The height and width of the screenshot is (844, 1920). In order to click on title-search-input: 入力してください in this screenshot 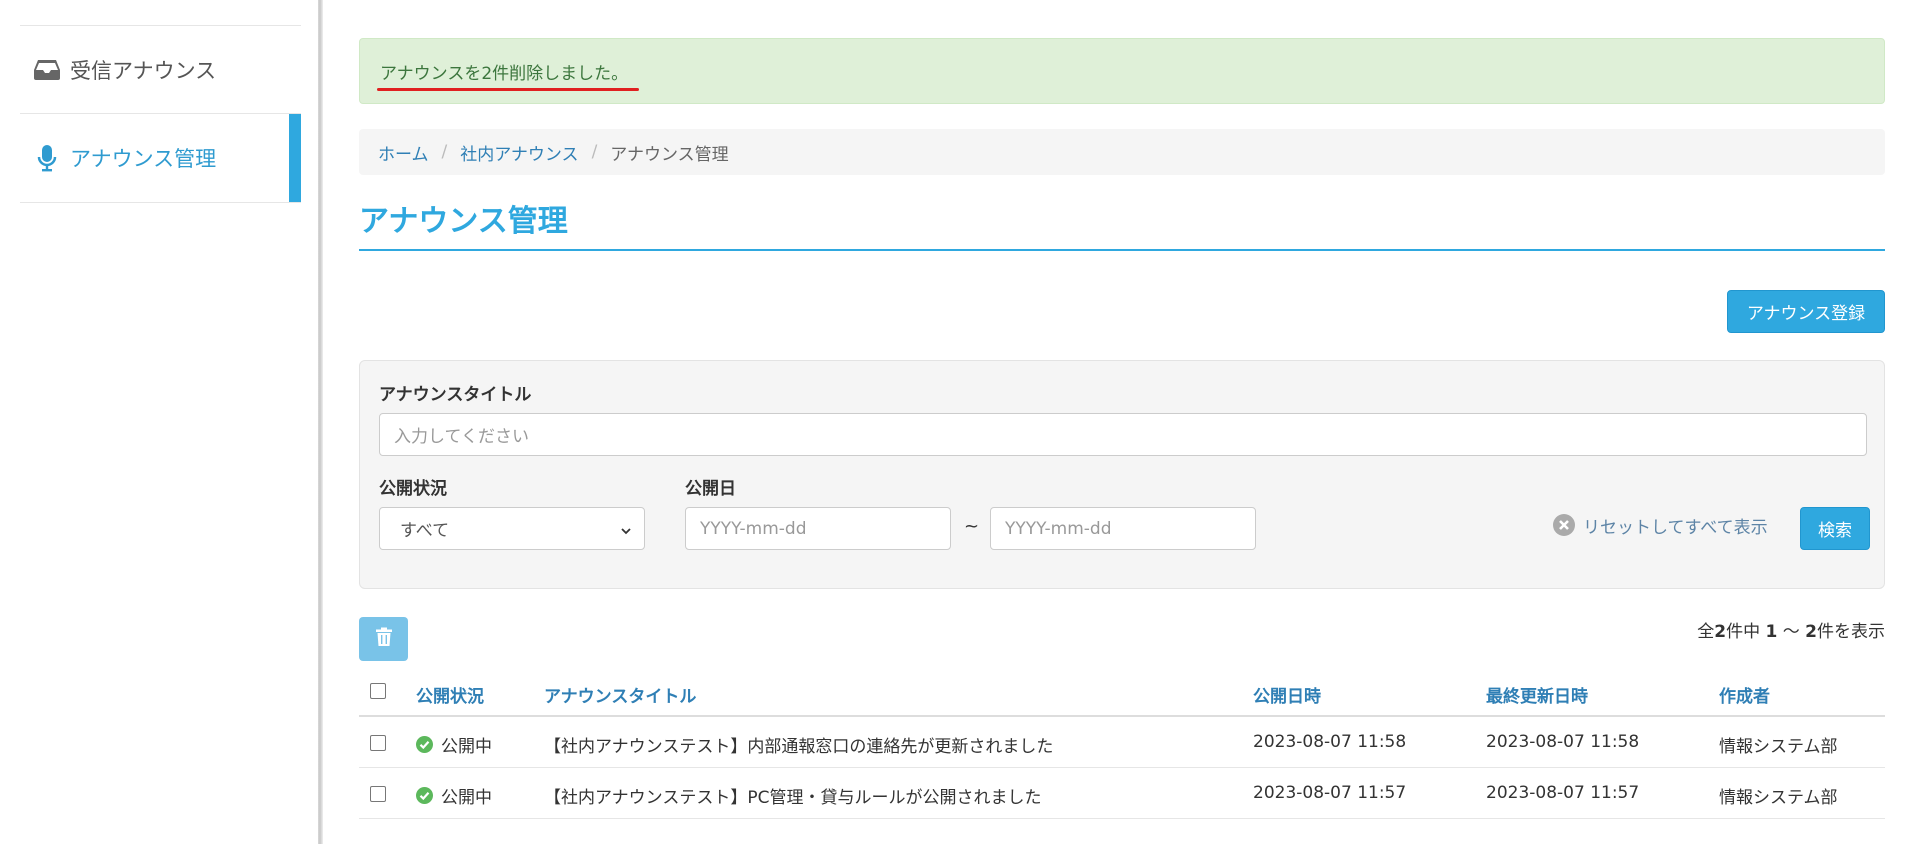, I will do `click(1123, 434)`.